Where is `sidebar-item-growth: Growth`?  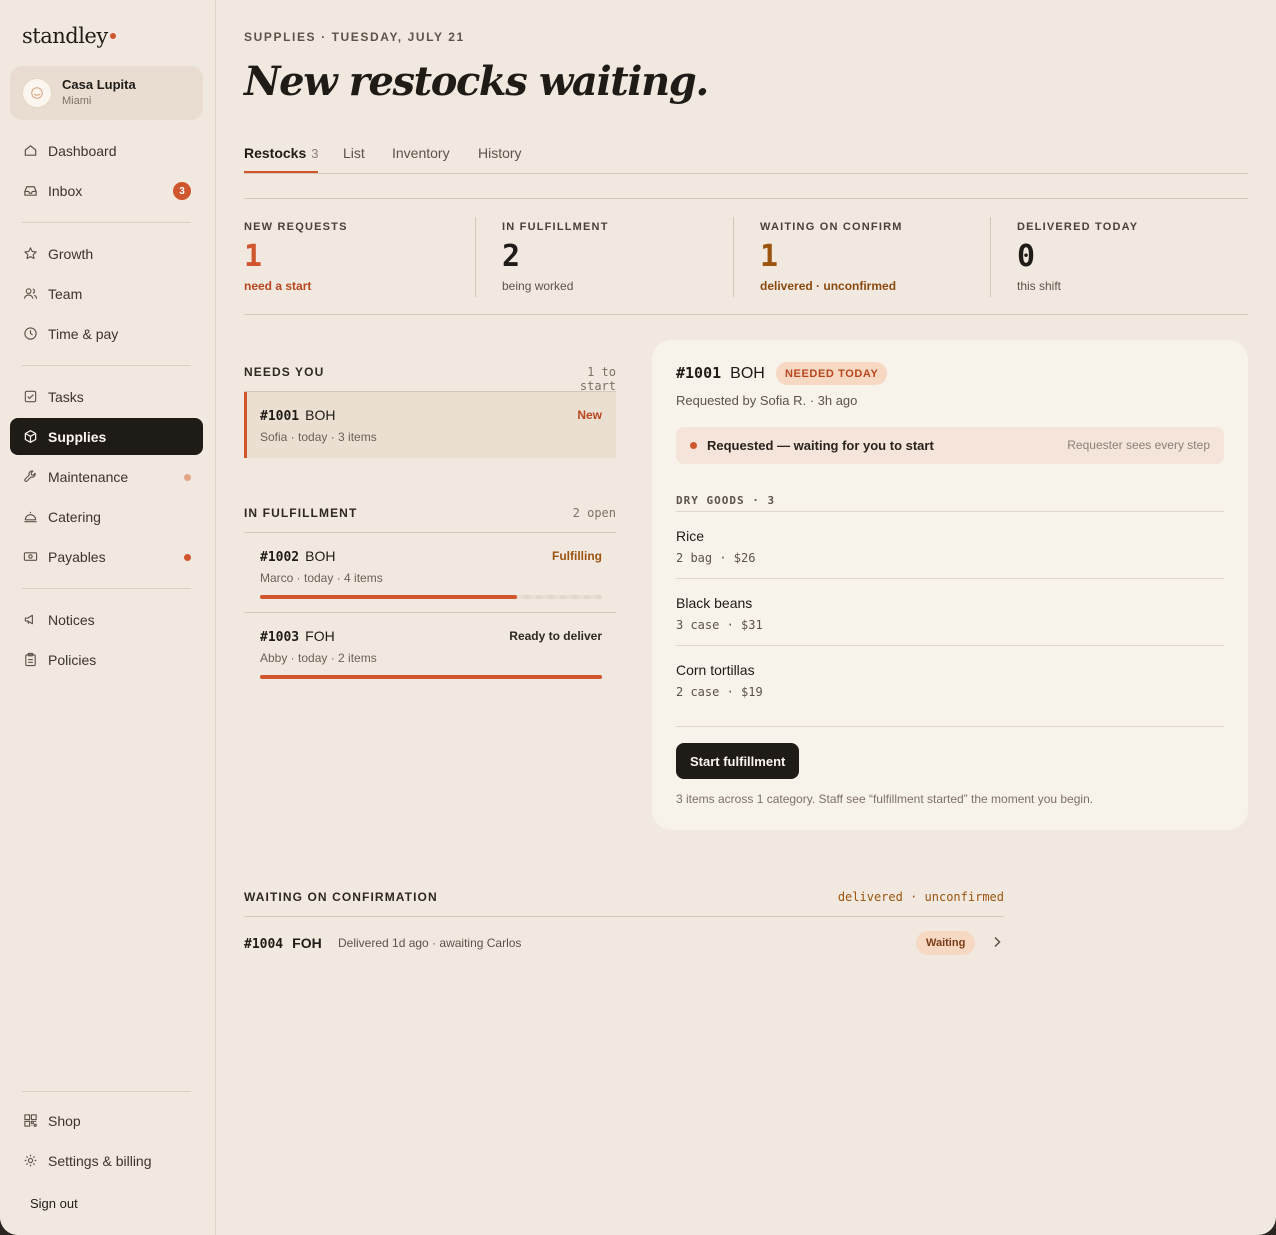 sidebar-item-growth: Growth is located at coordinates (106, 253).